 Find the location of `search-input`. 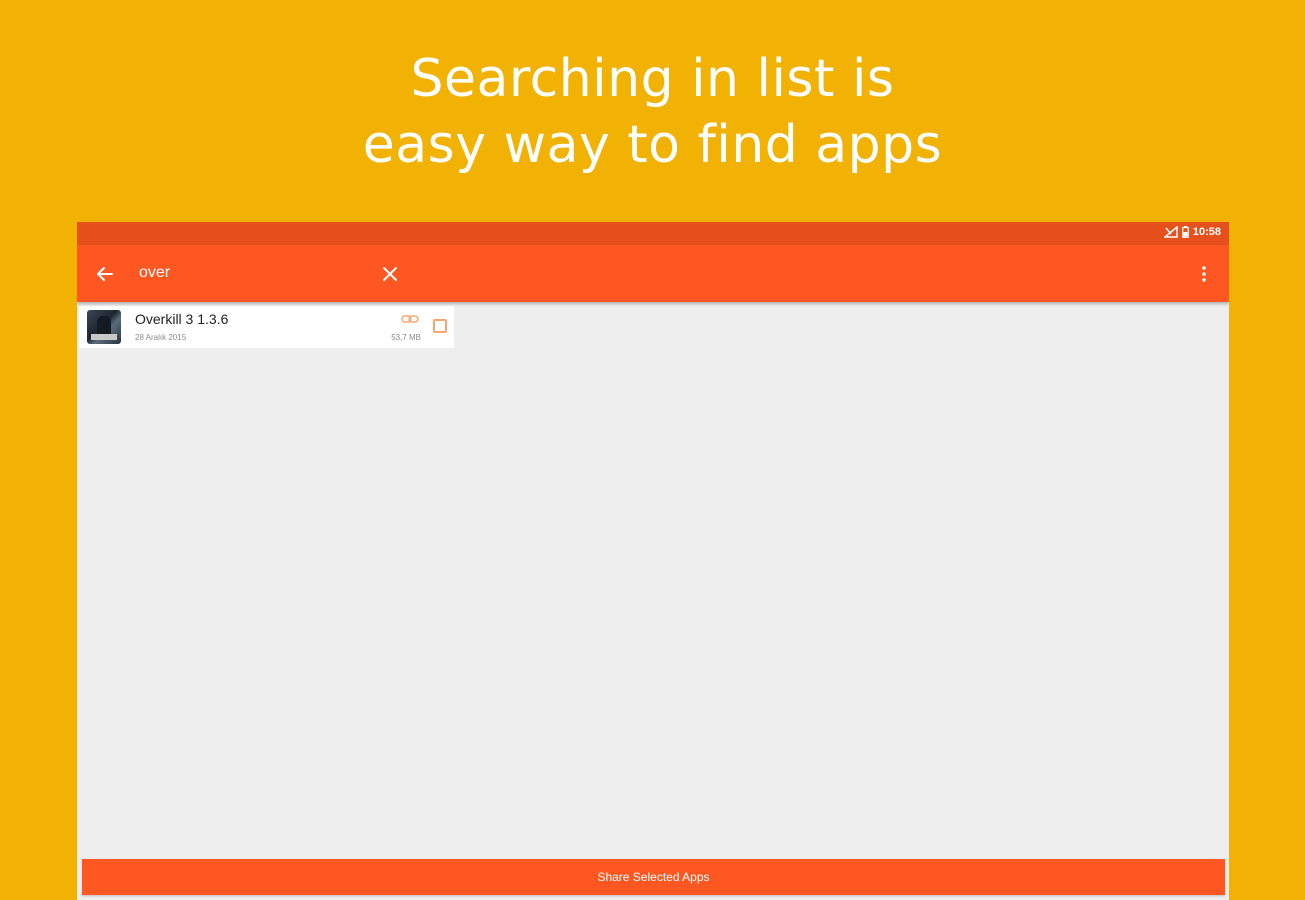

search-input is located at coordinates (254, 273).